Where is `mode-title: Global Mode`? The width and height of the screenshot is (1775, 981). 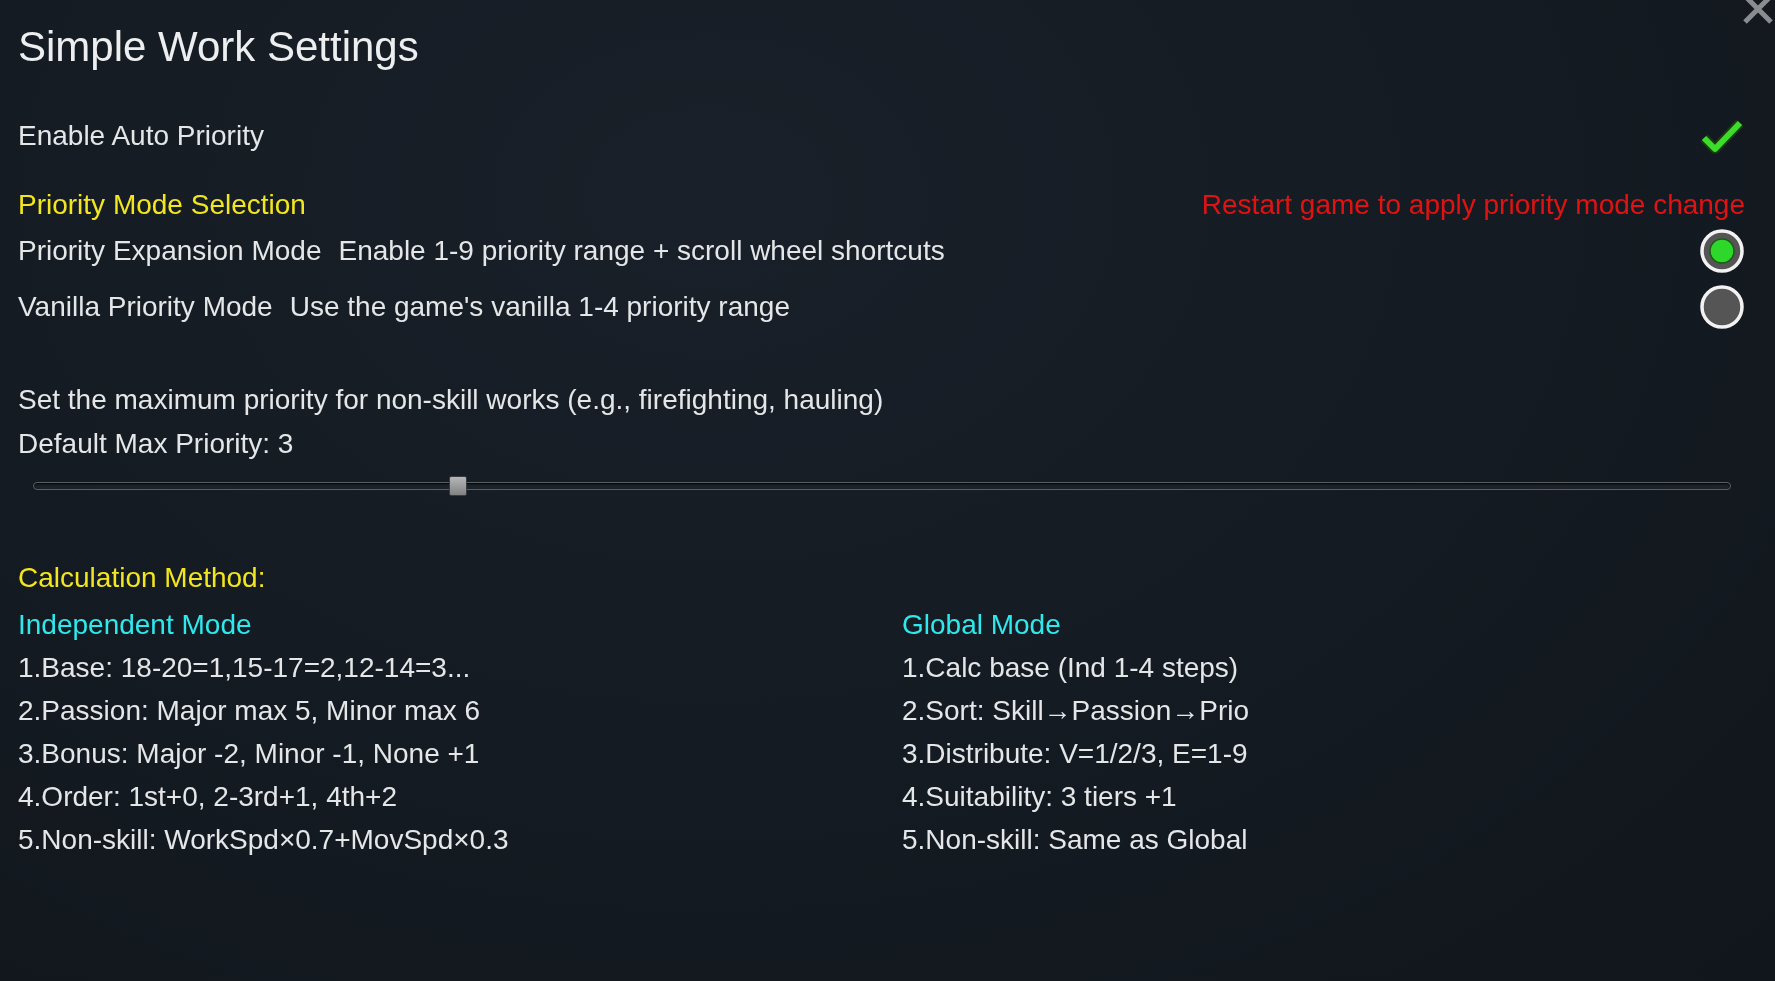
mode-title: Global Mode is located at coordinates (982, 625).